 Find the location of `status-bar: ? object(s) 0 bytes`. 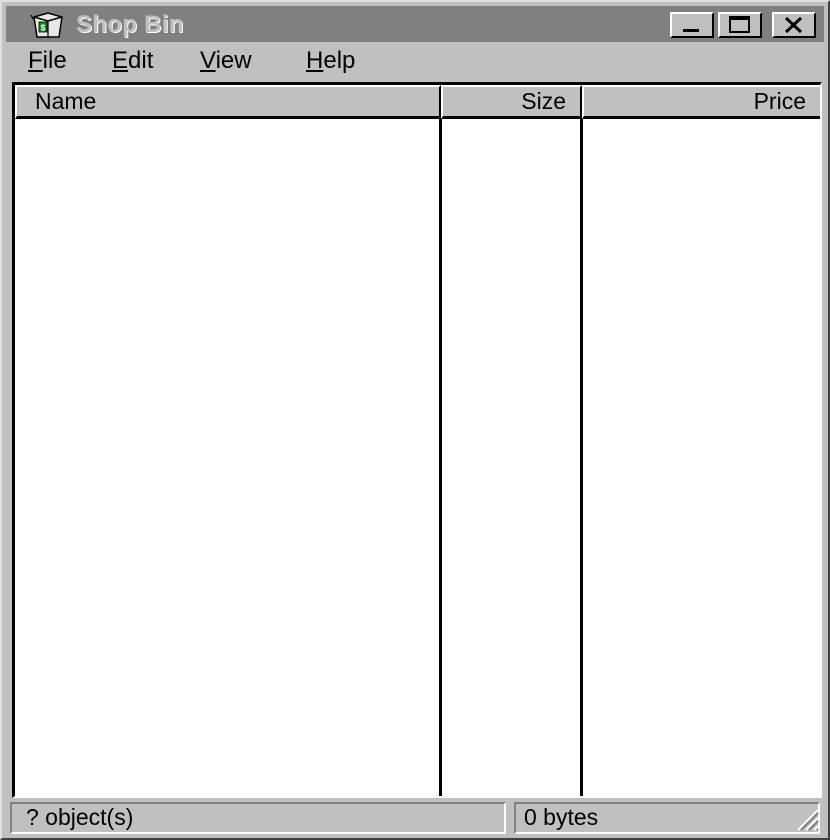

status-bar: ? object(s) 0 bytes is located at coordinates (415, 818).